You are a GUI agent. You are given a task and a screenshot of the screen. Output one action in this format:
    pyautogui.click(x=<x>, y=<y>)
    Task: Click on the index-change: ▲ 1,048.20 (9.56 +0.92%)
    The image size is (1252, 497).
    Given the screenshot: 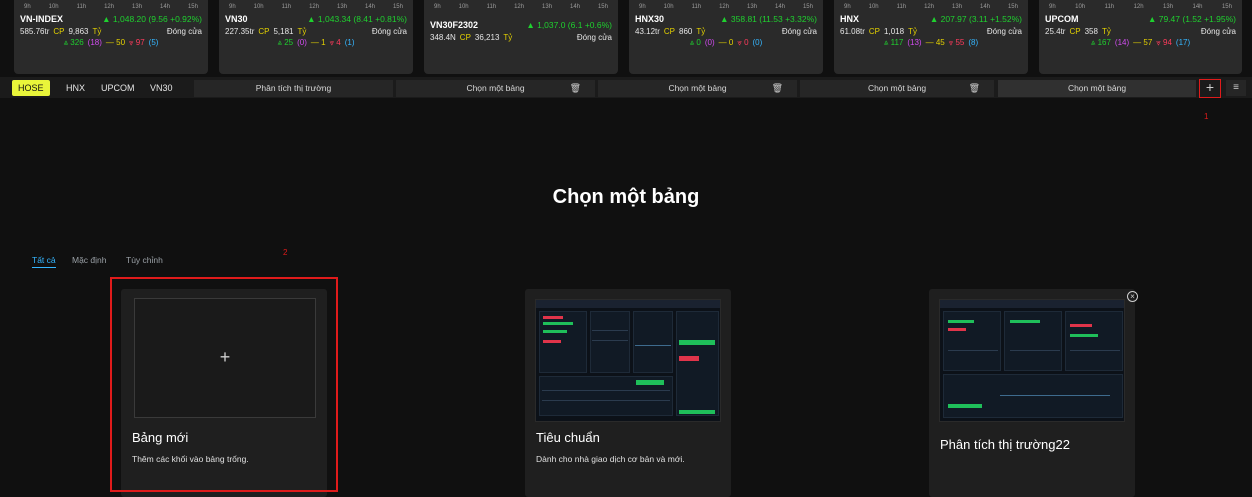 What is the action you would take?
    pyautogui.click(x=152, y=19)
    